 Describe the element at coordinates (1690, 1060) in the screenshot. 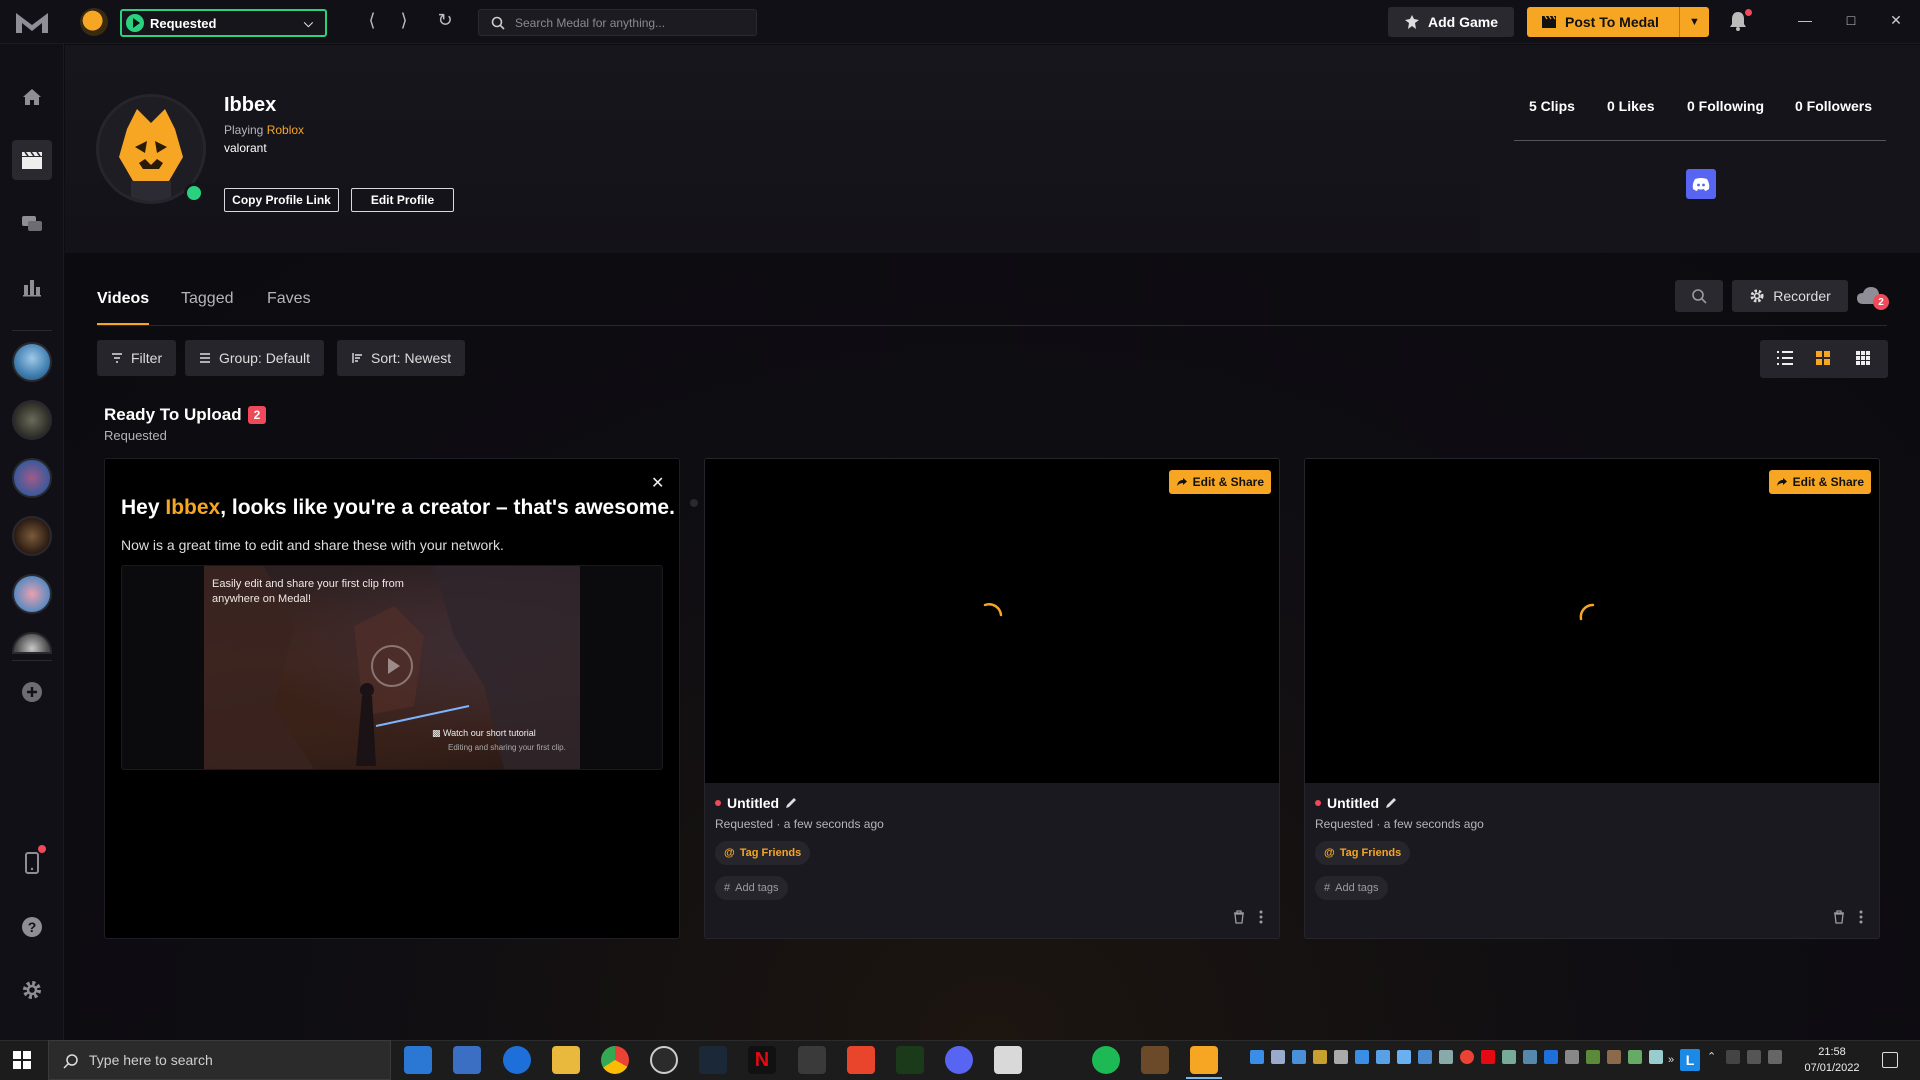

I see `tray-app-l-icon: L` at that location.